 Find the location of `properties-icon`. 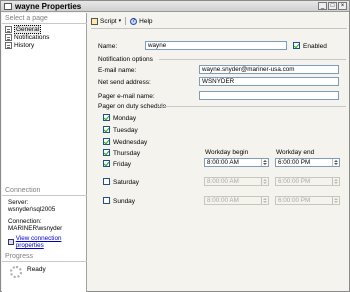

properties-icon is located at coordinates (11, 242).